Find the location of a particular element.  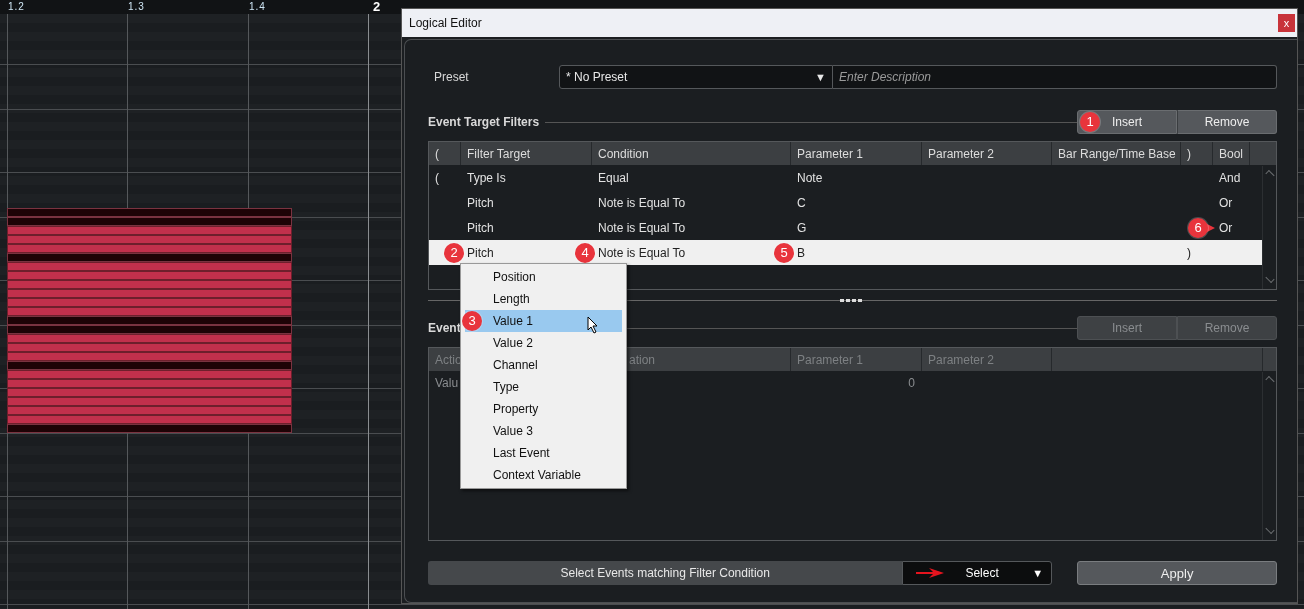

close-button: x is located at coordinates (1286, 23).